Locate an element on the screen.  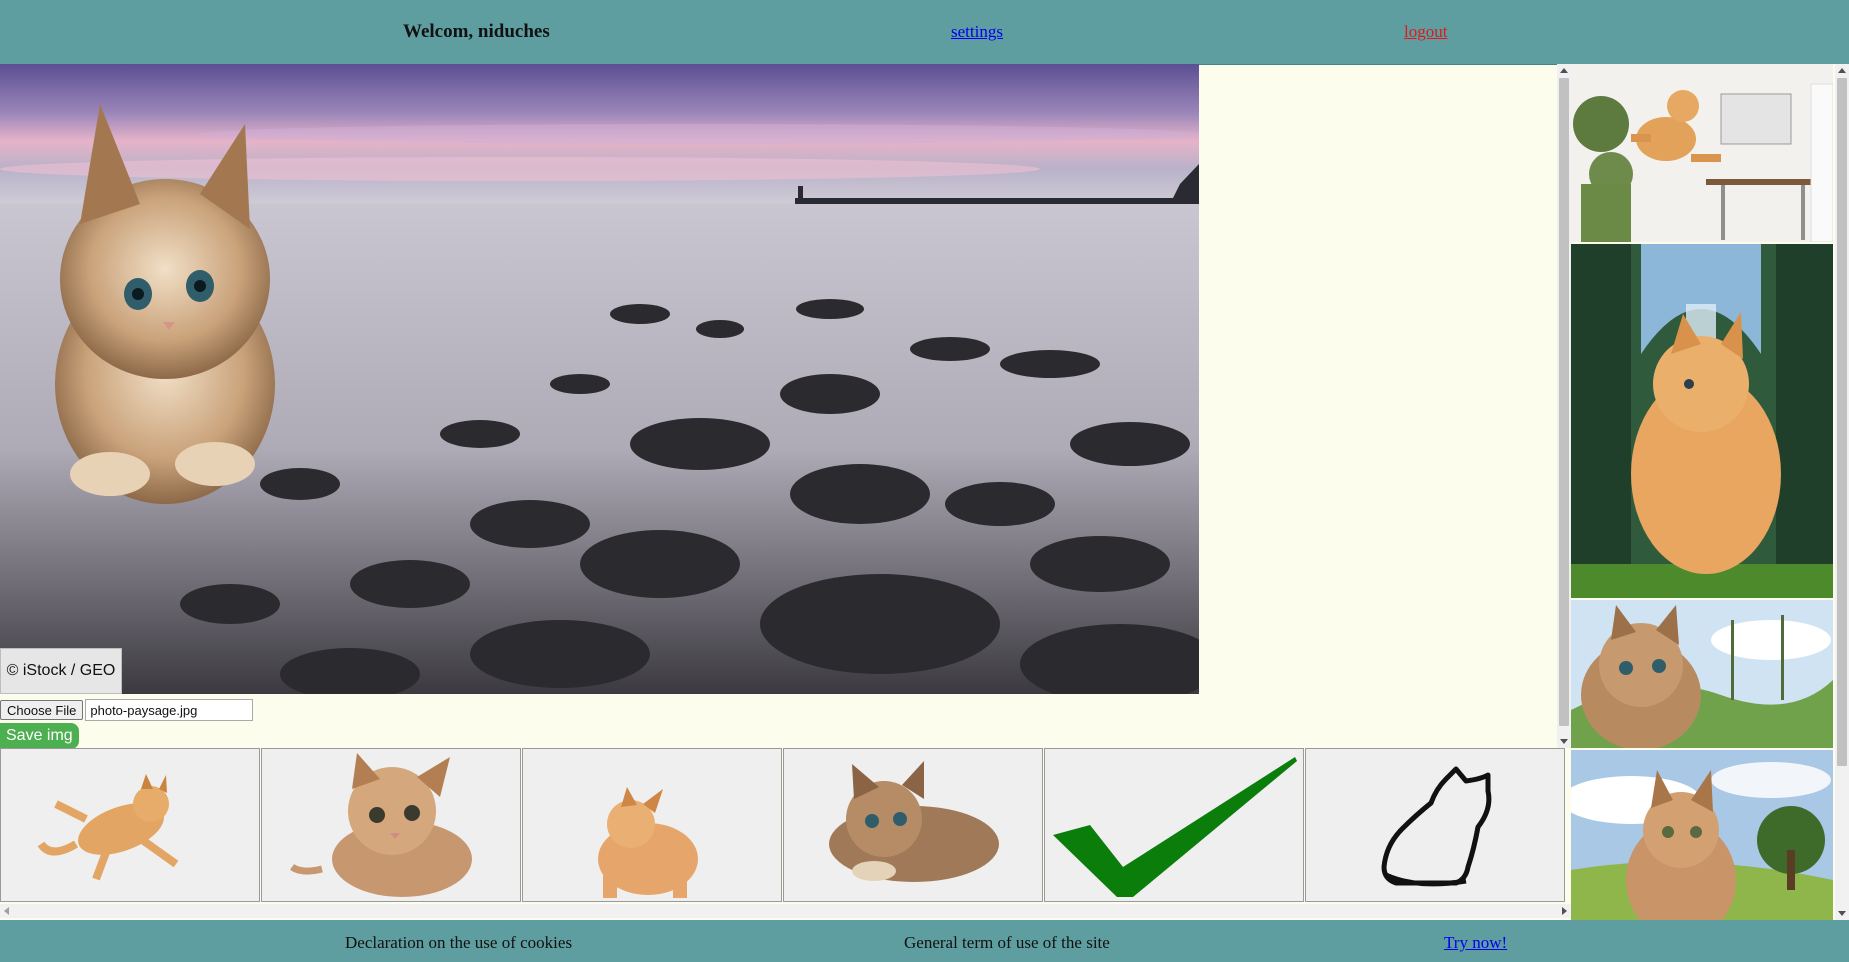
sticker-fluffy-kitten is located at coordinates (913, 825).